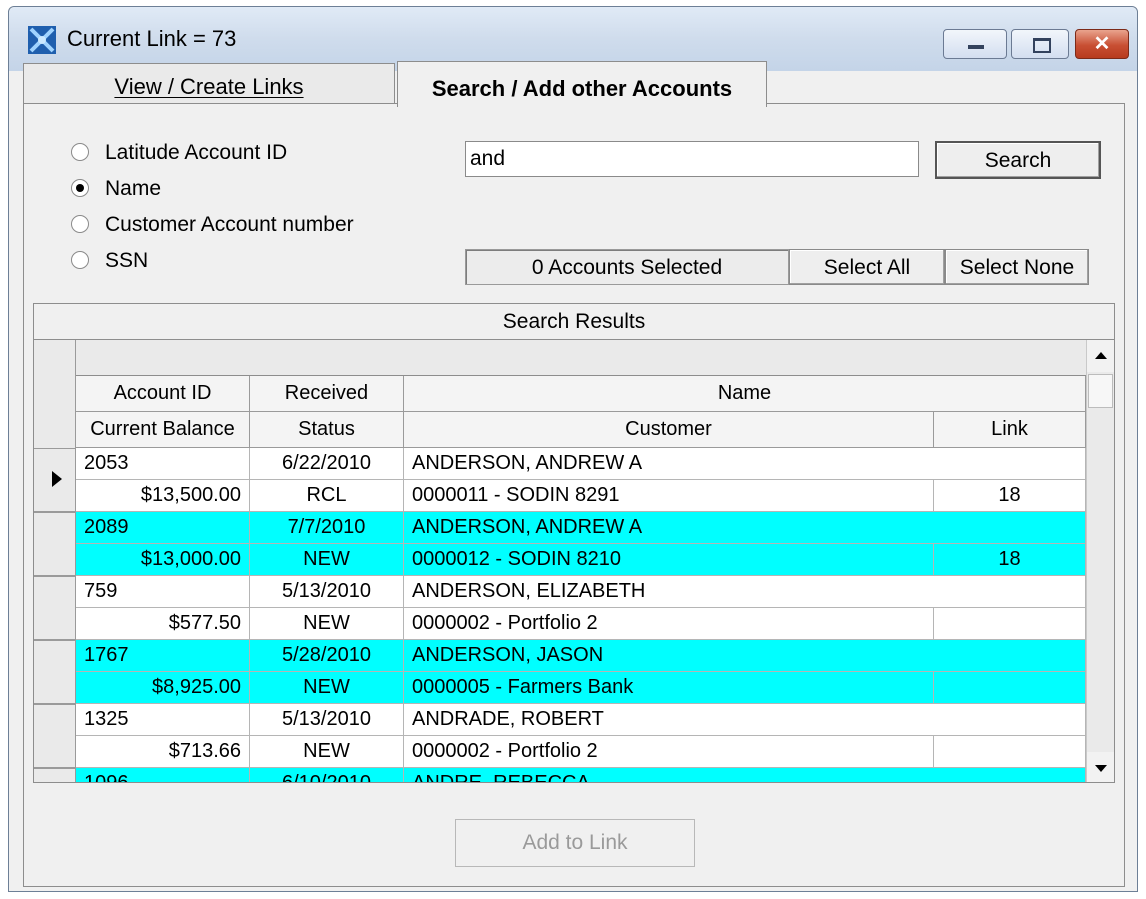 The height and width of the screenshot is (899, 1146). I want to click on cell-name: ANDRE, REBECCA, so click(745, 775).